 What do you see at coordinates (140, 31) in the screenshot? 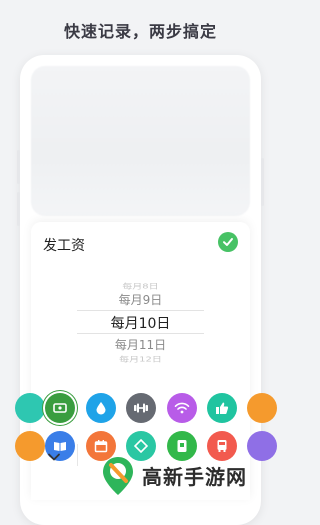
I see `headline: 快速记录，两步搞定` at bounding box center [140, 31].